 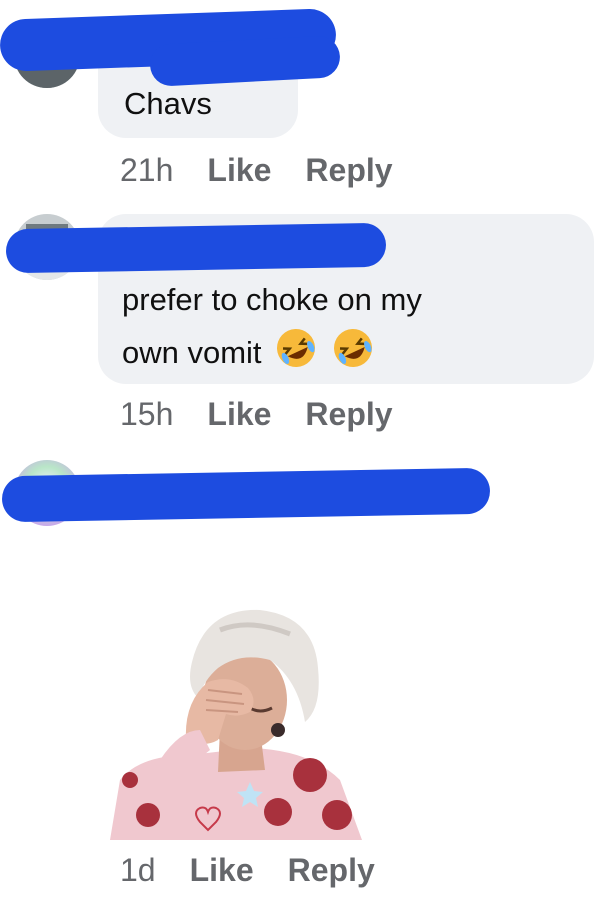 I want to click on comment-2-text-line-1: prefer to choke on my, so click(x=272, y=299).